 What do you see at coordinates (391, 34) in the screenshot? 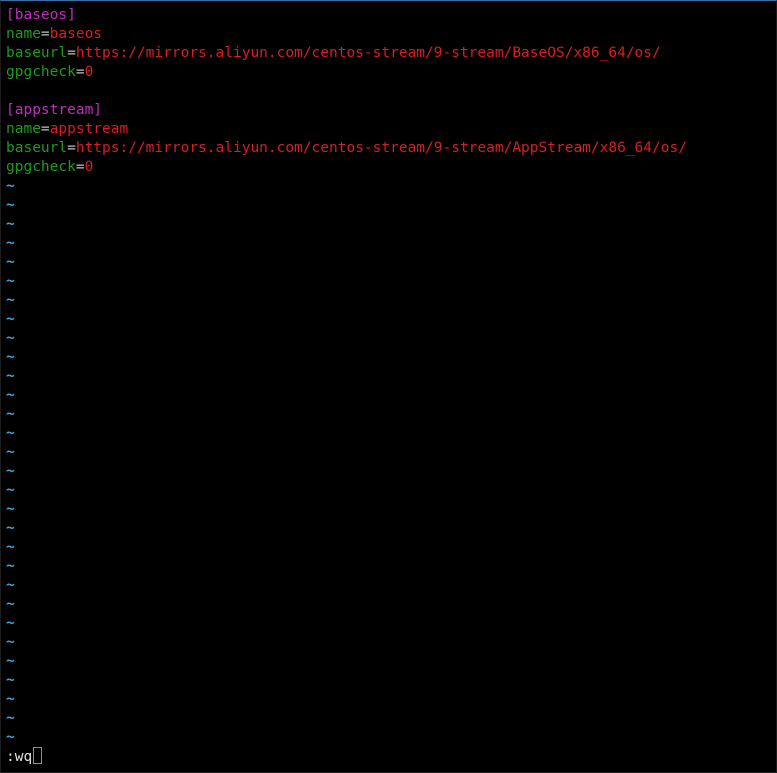
I see `config-line-name: name=baseos` at bounding box center [391, 34].